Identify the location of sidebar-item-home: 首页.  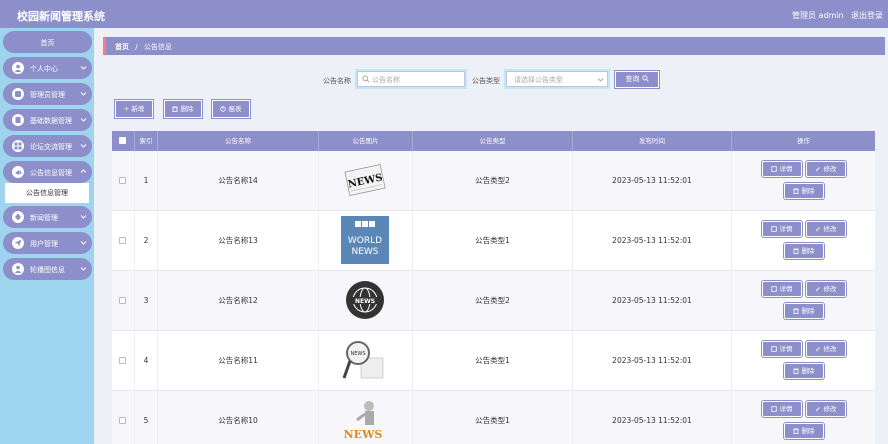
(47, 42).